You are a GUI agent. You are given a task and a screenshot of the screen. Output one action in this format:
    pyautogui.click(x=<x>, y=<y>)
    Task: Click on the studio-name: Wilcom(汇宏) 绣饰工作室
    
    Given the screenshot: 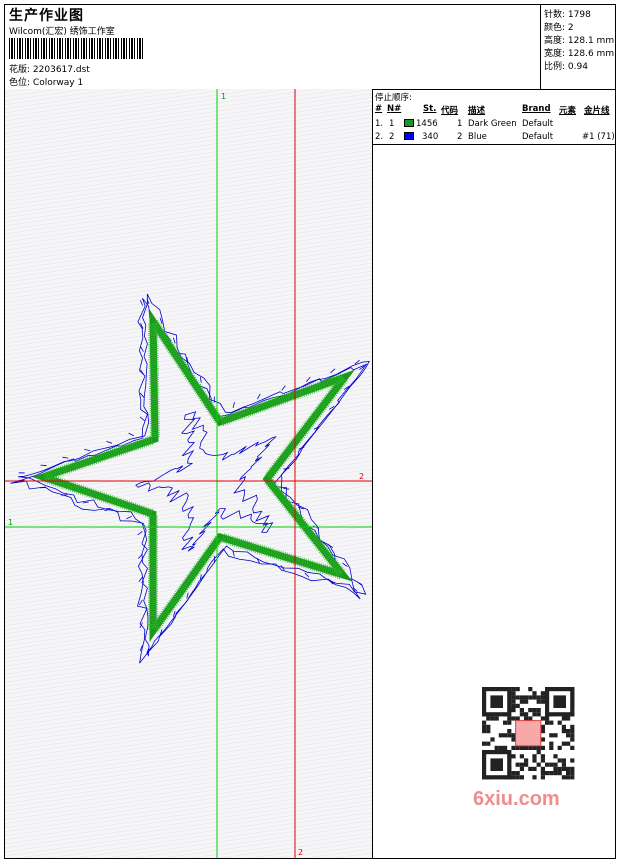 What is the action you would take?
    pyautogui.click(x=62, y=32)
    